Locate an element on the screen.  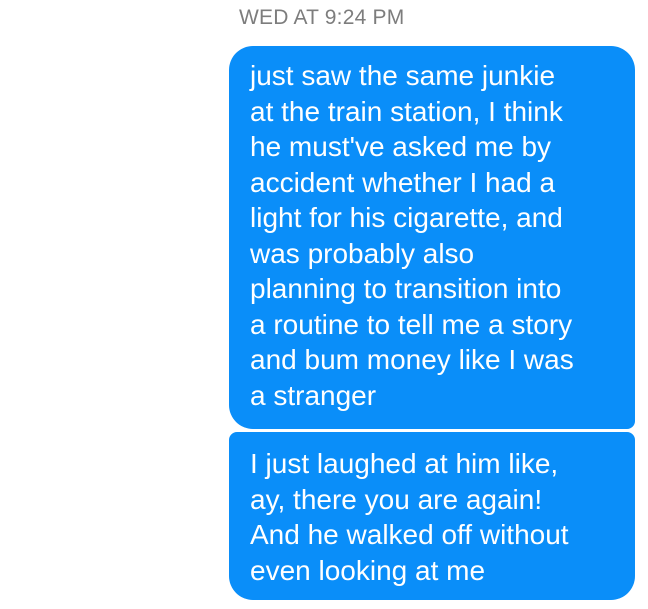
timestamp: WED AT 9:24 PM is located at coordinates (322, 17).